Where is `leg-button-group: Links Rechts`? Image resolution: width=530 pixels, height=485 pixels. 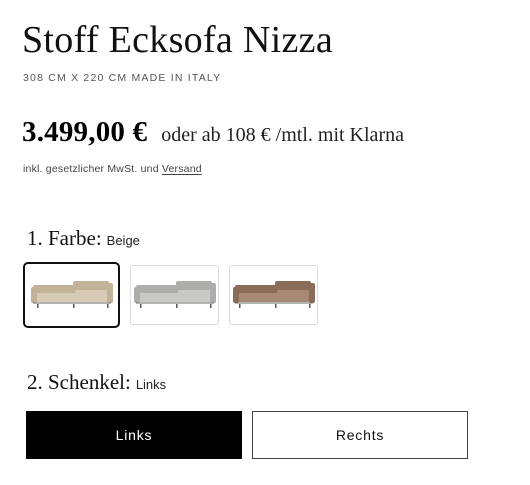
leg-button-group: Links Rechts is located at coordinates (247, 435).